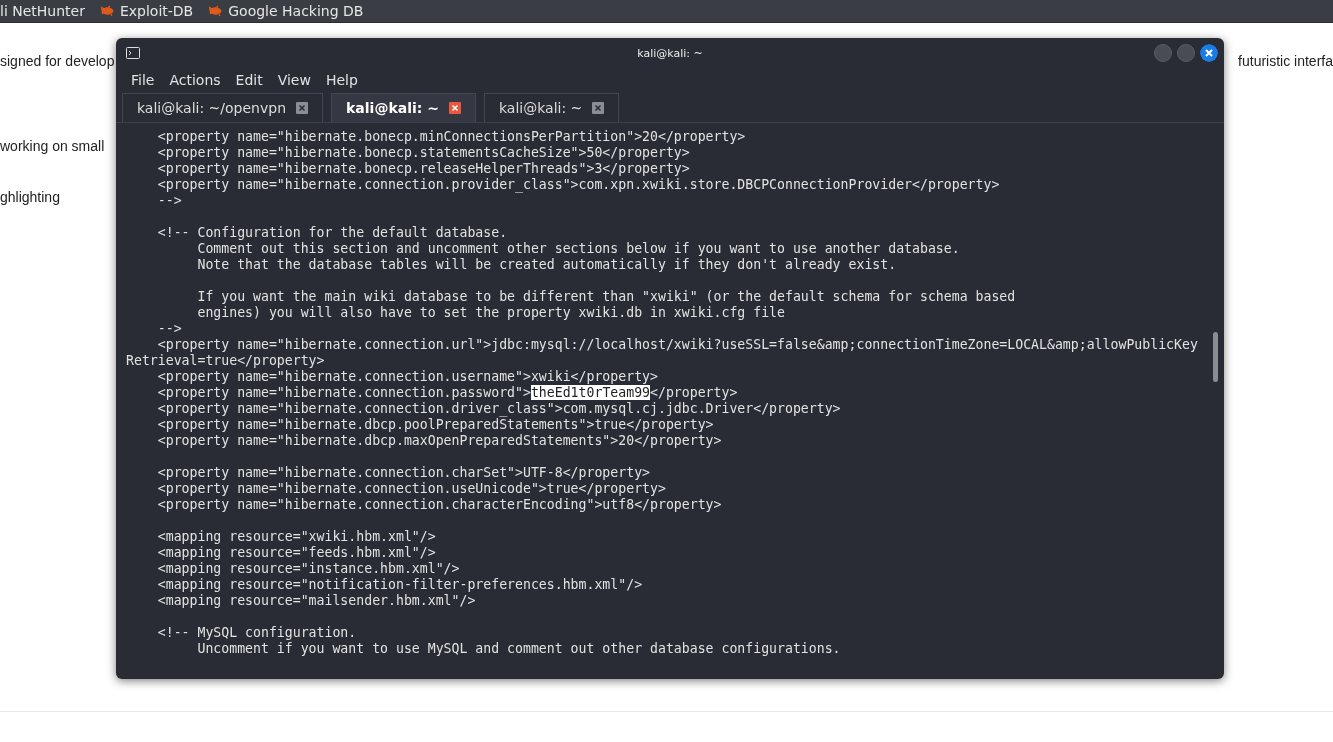  I want to click on code-line: <property name="hibernate.connection.characterEncoding">utf8</property>, so click(439, 504).